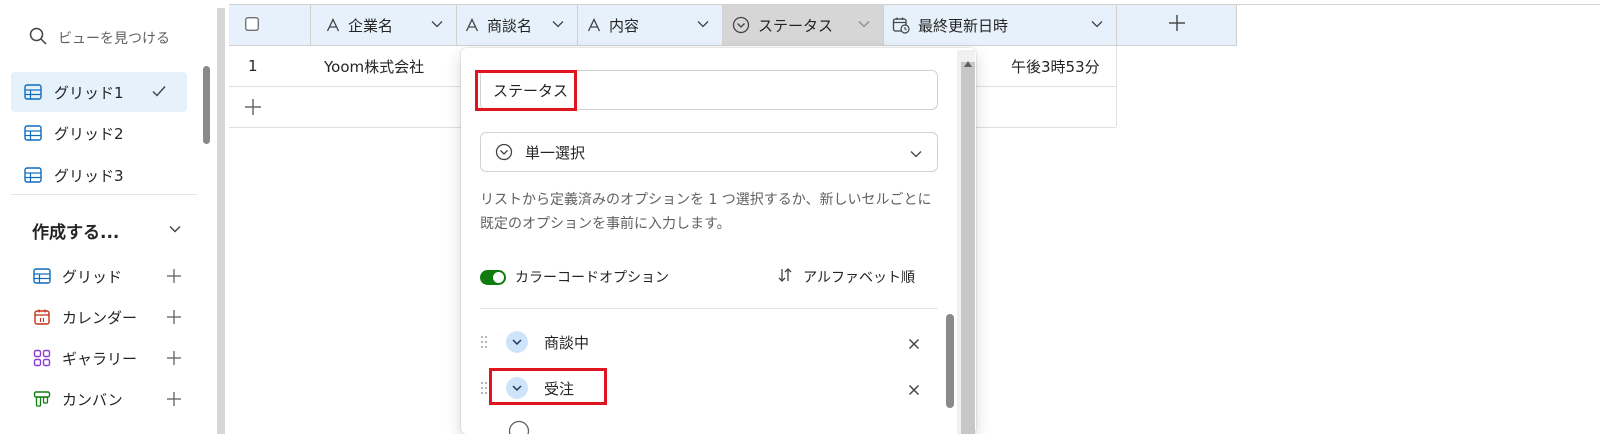 This screenshot has width=1600, height=434. Describe the element at coordinates (530, 90) in the screenshot. I see `column-name-value: ステータス` at that location.